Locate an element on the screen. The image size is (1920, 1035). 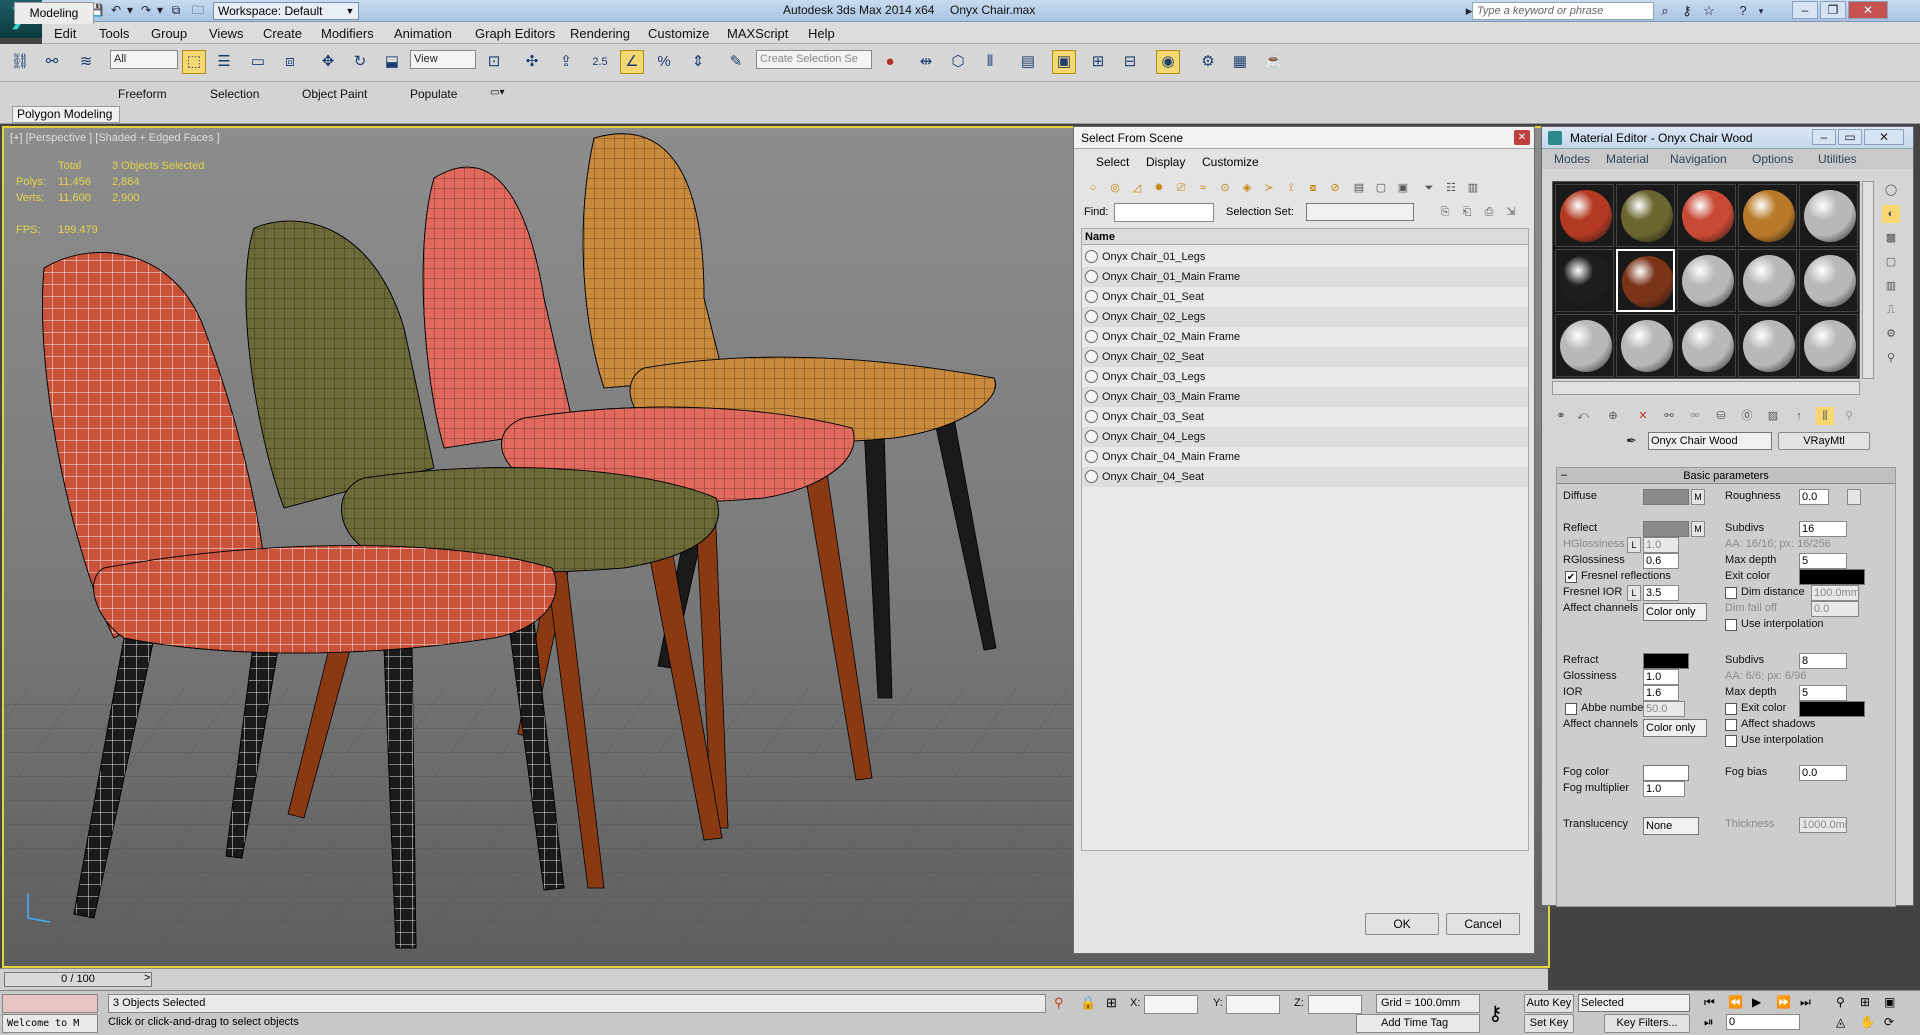
z-coordinate-field is located at coordinates (1335, 1004).